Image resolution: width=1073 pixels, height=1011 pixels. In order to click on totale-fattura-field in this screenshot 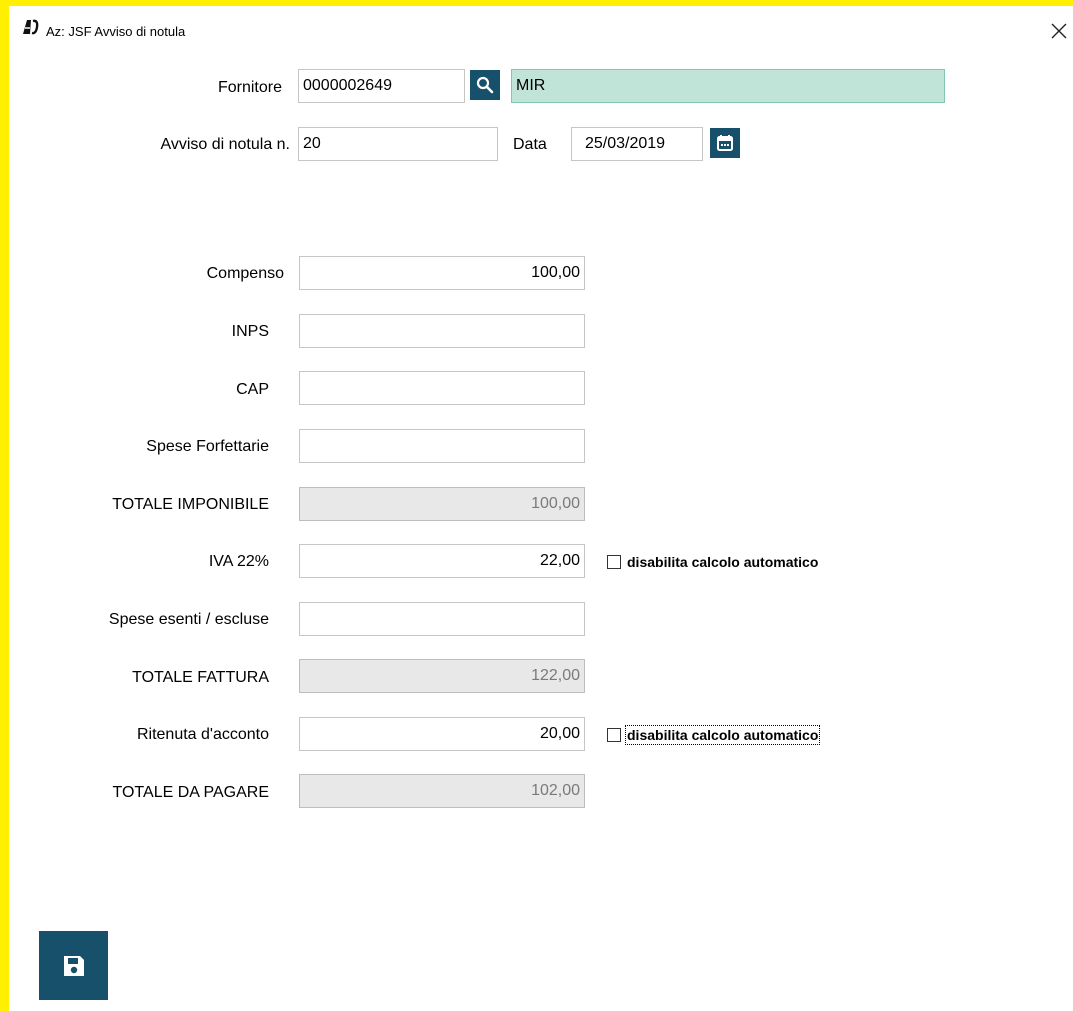, I will do `click(442, 676)`.